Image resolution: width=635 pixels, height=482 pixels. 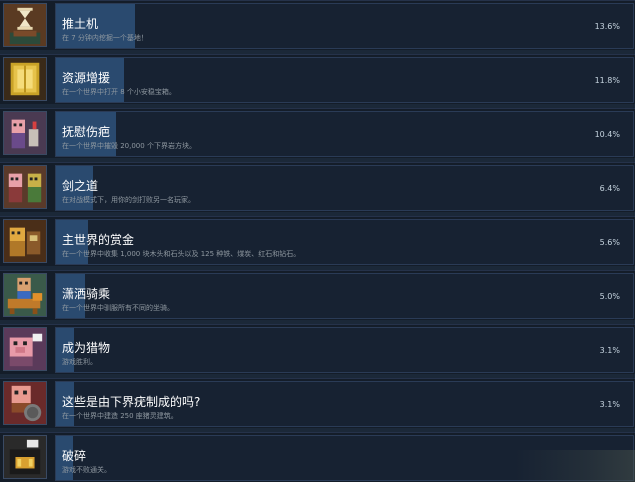 I want to click on achievement-description: 在一个世界中摧毁 20,000 个下界岩方块。, so click(x=129, y=146).